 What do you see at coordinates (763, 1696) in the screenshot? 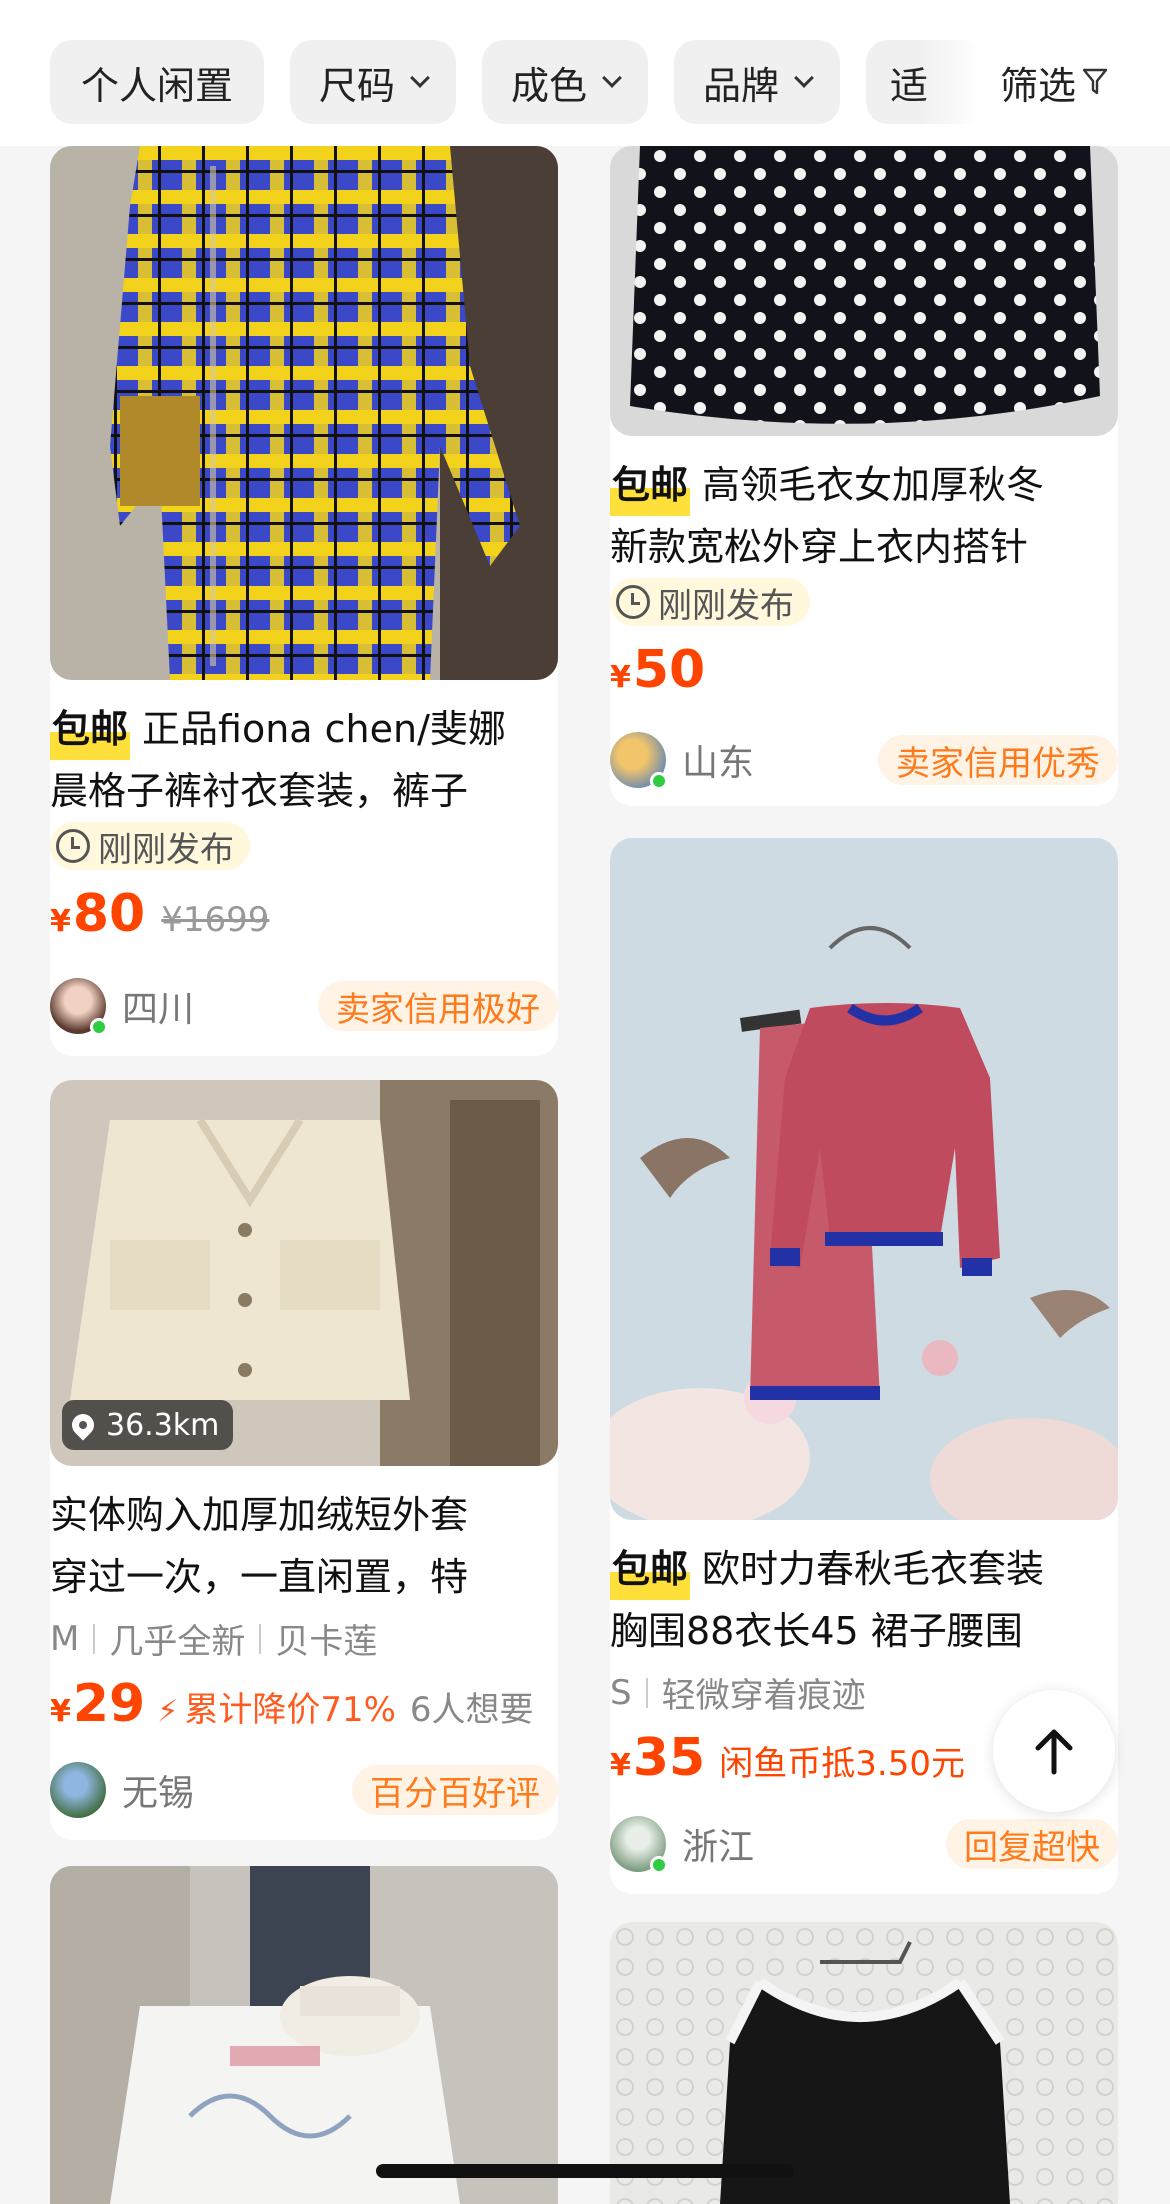
I see `tag-condition: 轻微穿着痕迹` at bounding box center [763, 1696].